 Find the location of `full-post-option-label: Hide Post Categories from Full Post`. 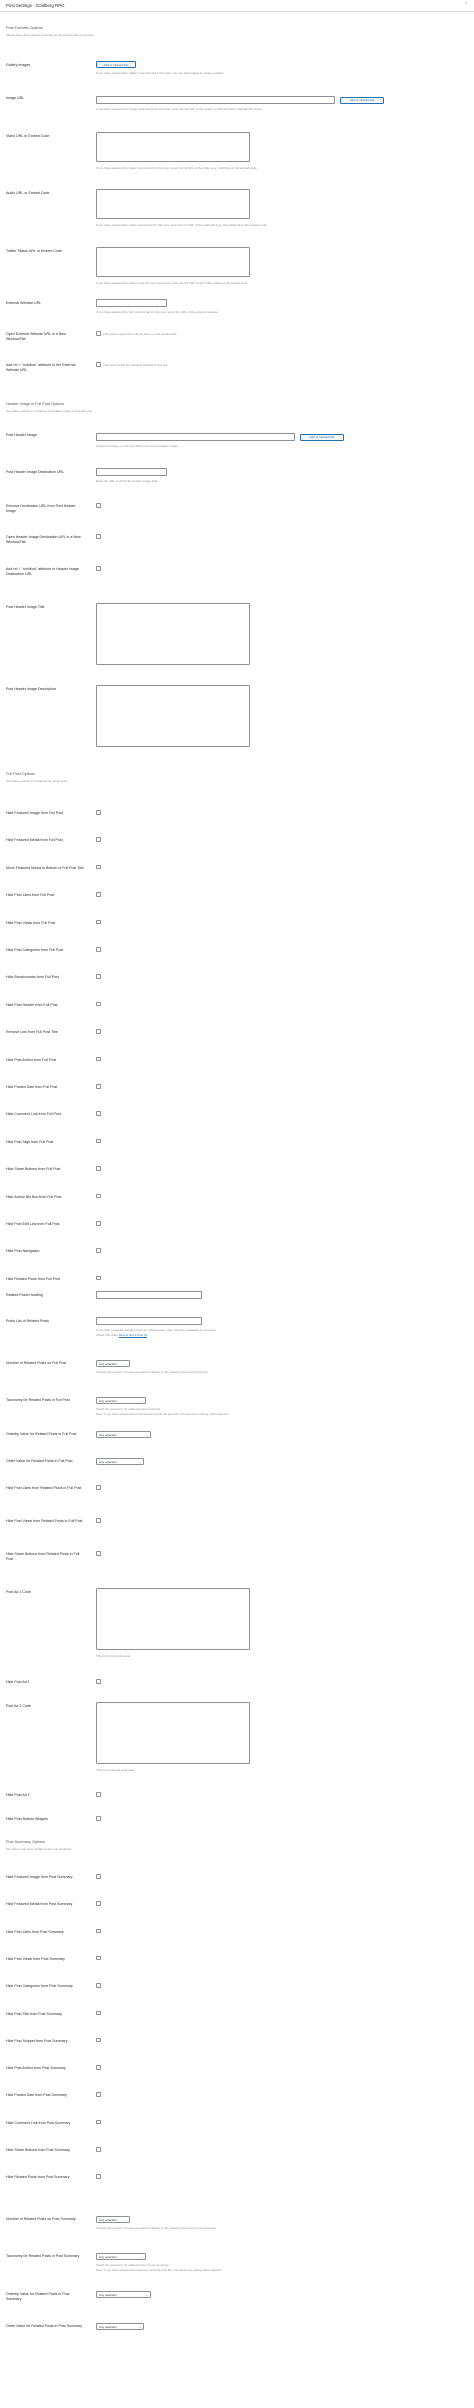

full-post-option-label: Hide Post Categories from Full Post is located at coordinates (35, 950).